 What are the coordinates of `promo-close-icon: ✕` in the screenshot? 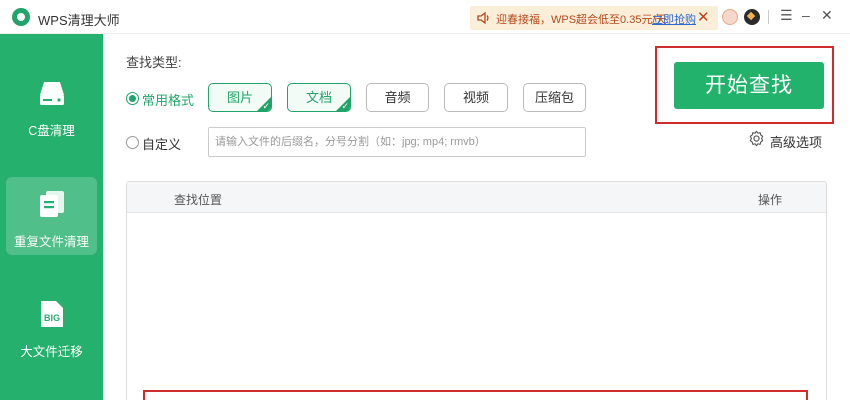 It's located at (703, 17).